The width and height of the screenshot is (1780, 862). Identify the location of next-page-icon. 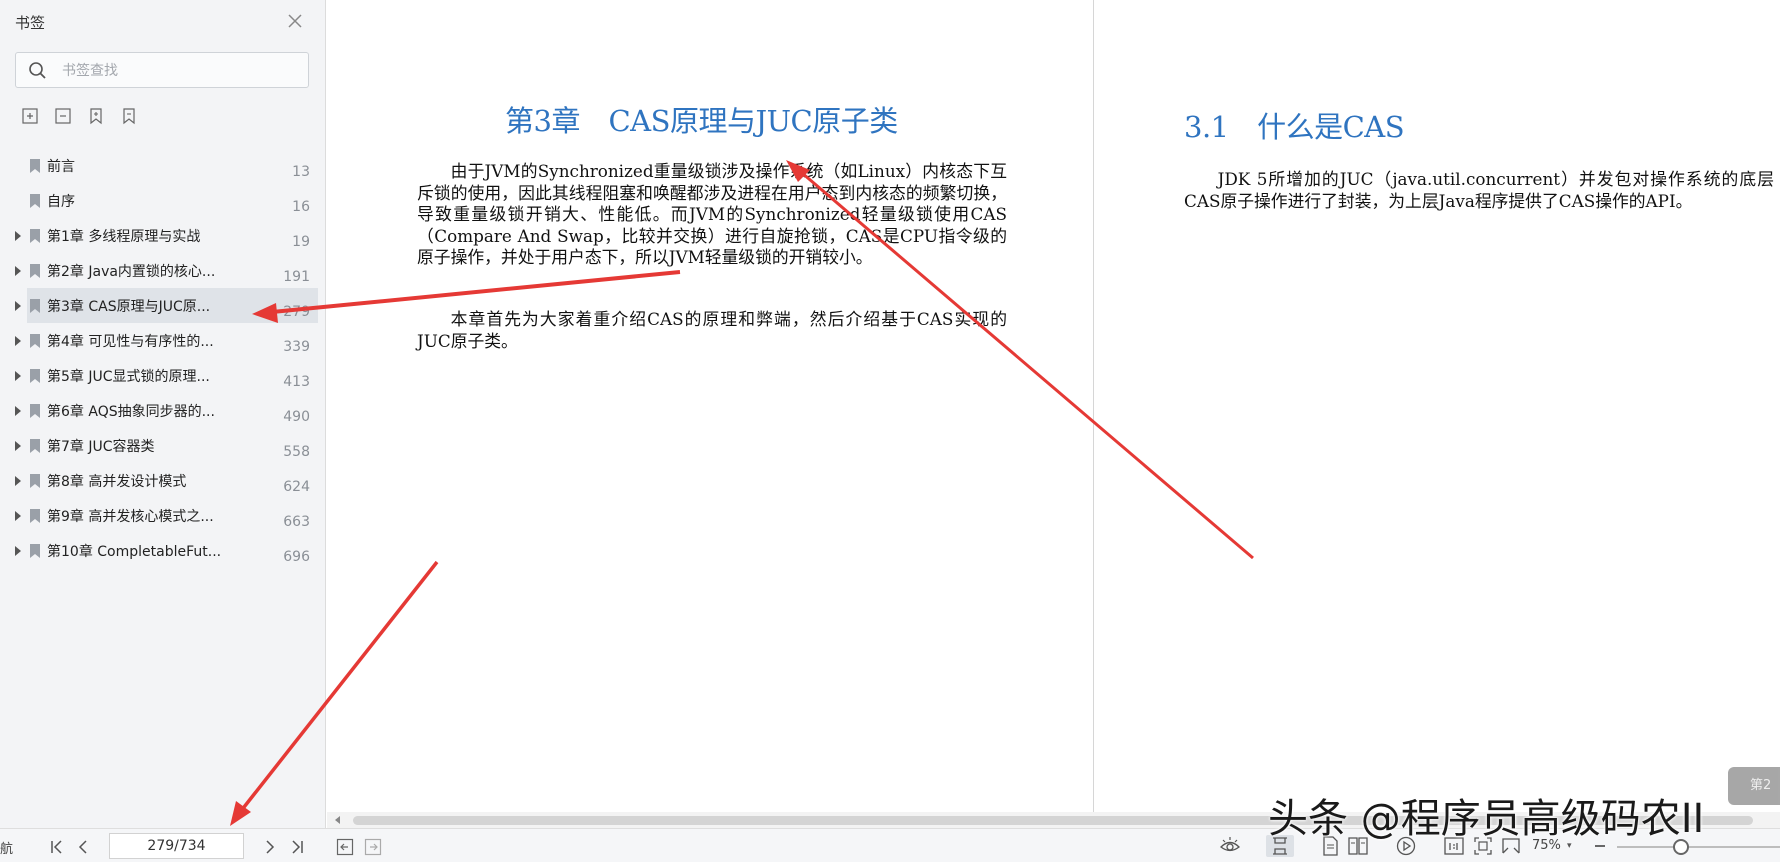
(270, 847).